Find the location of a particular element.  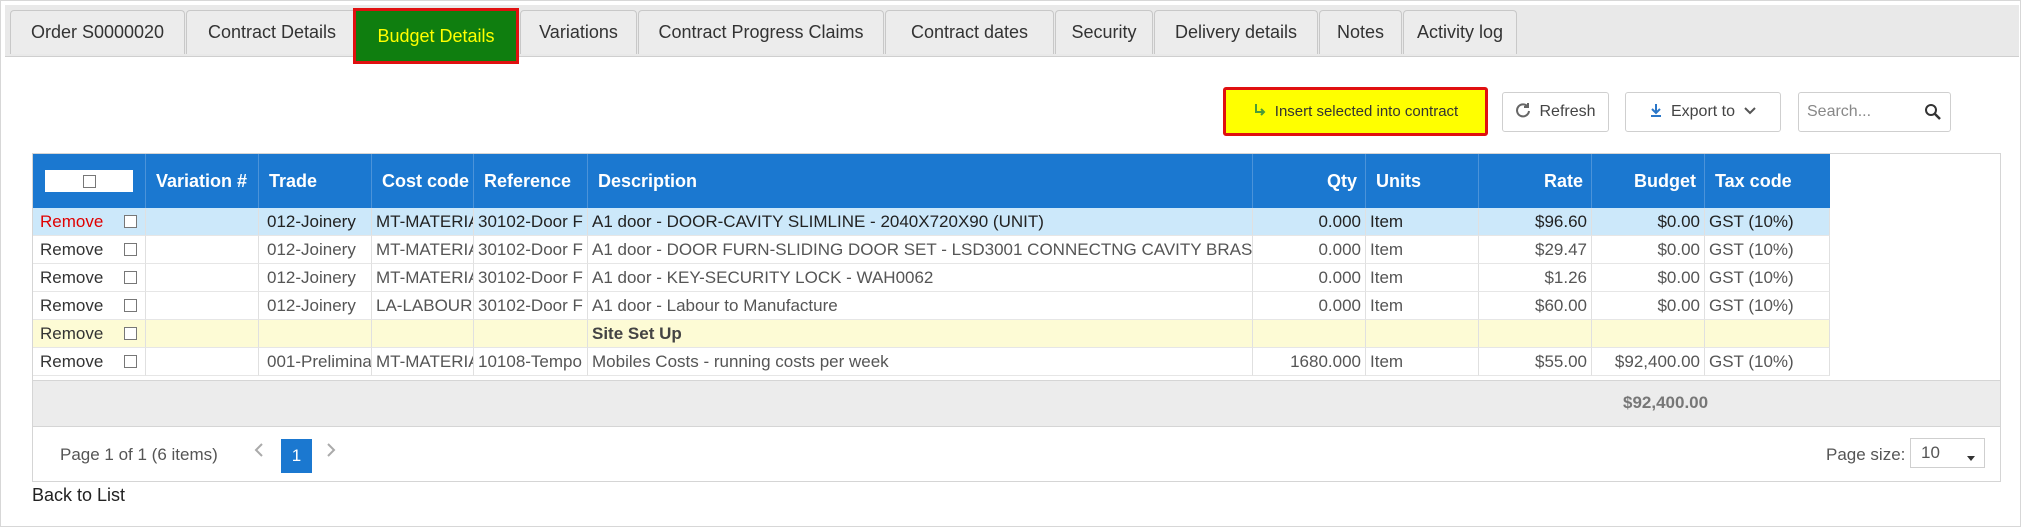

tab-contract-progress-claims: Contract Progress Claims is located at coordinates (761, 32).